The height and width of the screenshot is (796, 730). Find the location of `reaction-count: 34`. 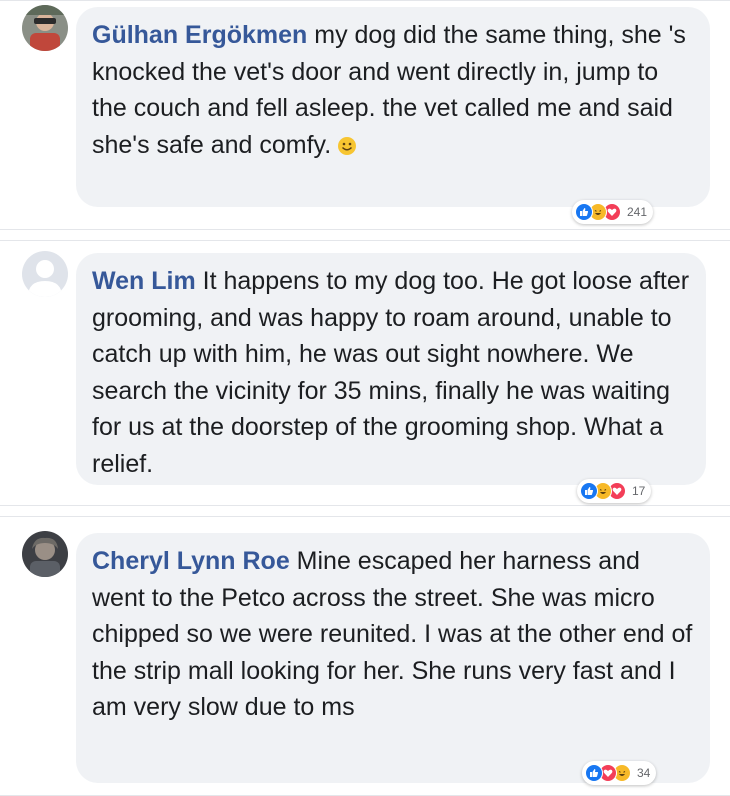

reaction-count: 34 is located at coordinates (644, 773).